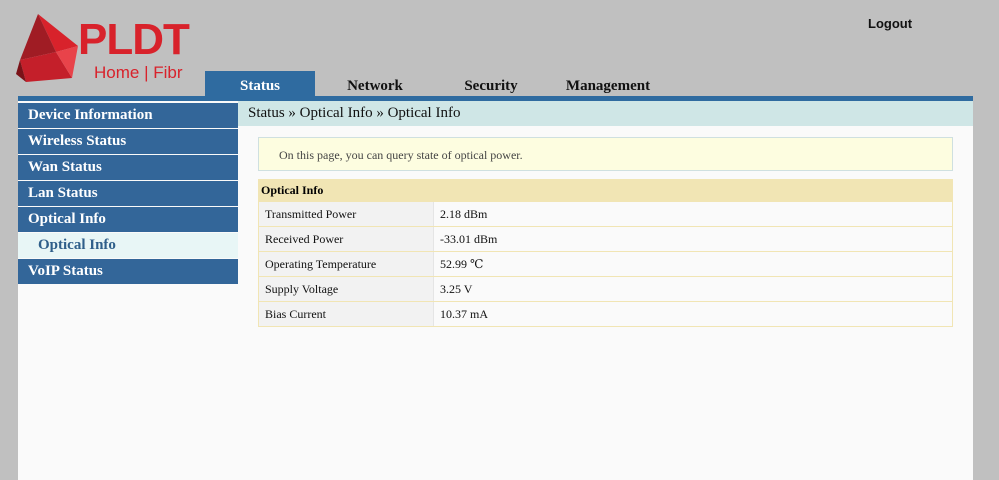 The image size is (999, 480). I want to click on table-row: Received Power -33.01 dBm, so click(605, 239).